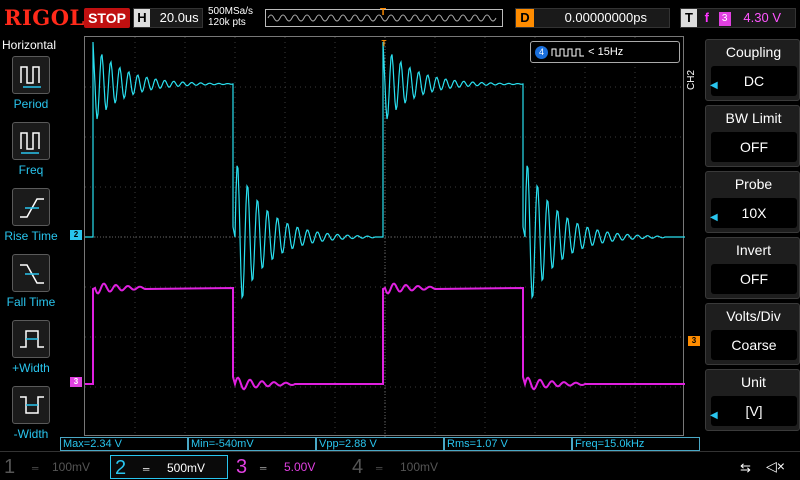  What do you see at coordinates (300, 467) in the screenshot?
I see `channel-3-scale: 5.00V` at bounding box center [300, 467].